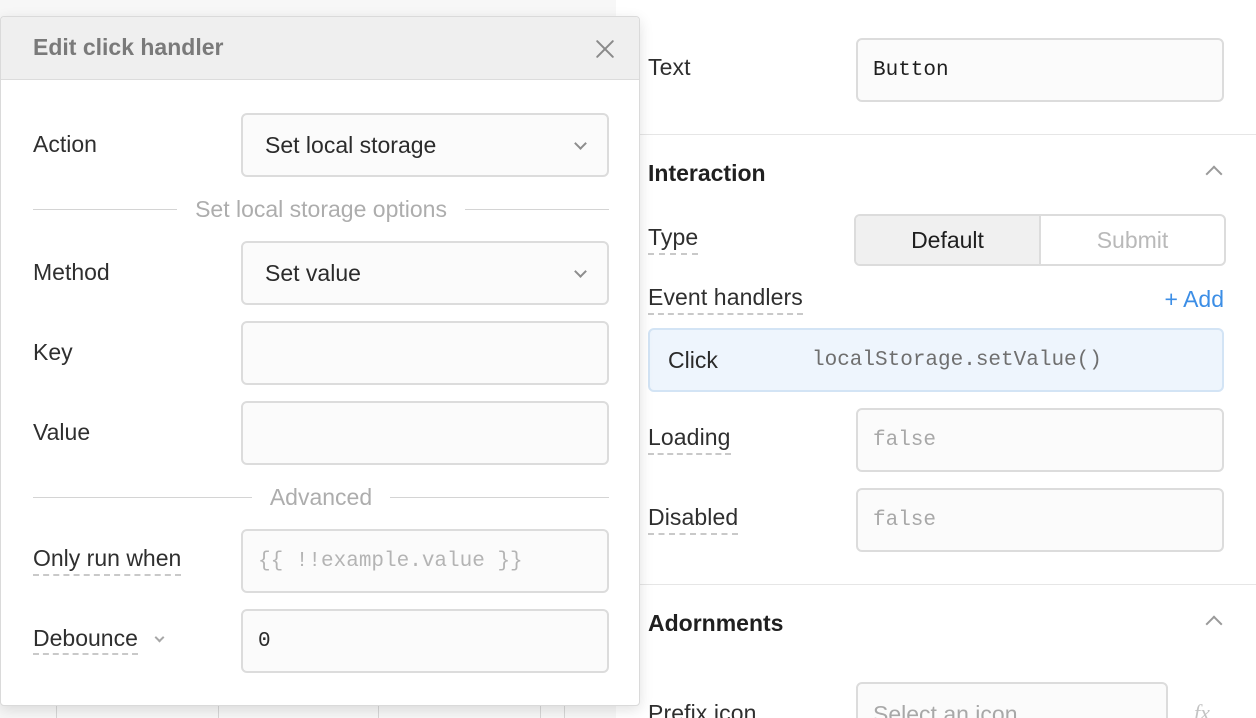 This screenshot has width=1256, height=718. I want to click on interaction-section-title: Interaction, so click(707, 173).